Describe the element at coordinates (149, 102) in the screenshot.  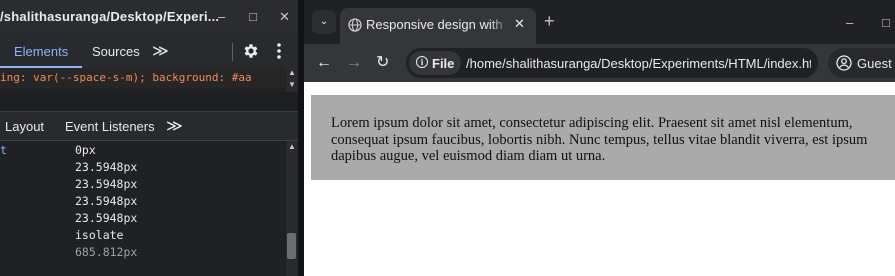
I see `styles-empty-area` at that location.